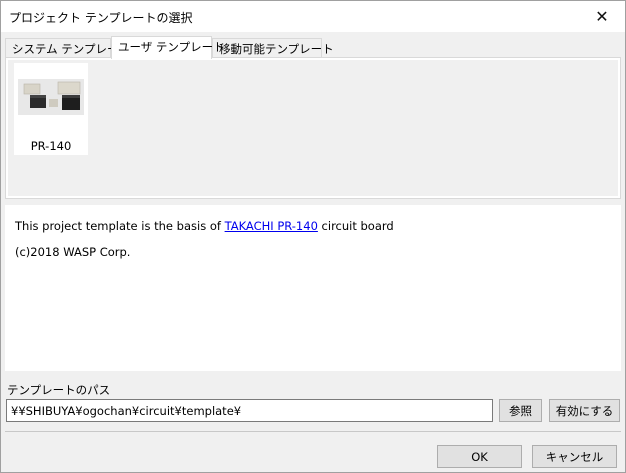 The width and height of the screenshot is (626, 473). What do you see at coordinates (355, 226) in the screenshot?
I see `description-suffix: circuit board` at bounding box center [355, 226].